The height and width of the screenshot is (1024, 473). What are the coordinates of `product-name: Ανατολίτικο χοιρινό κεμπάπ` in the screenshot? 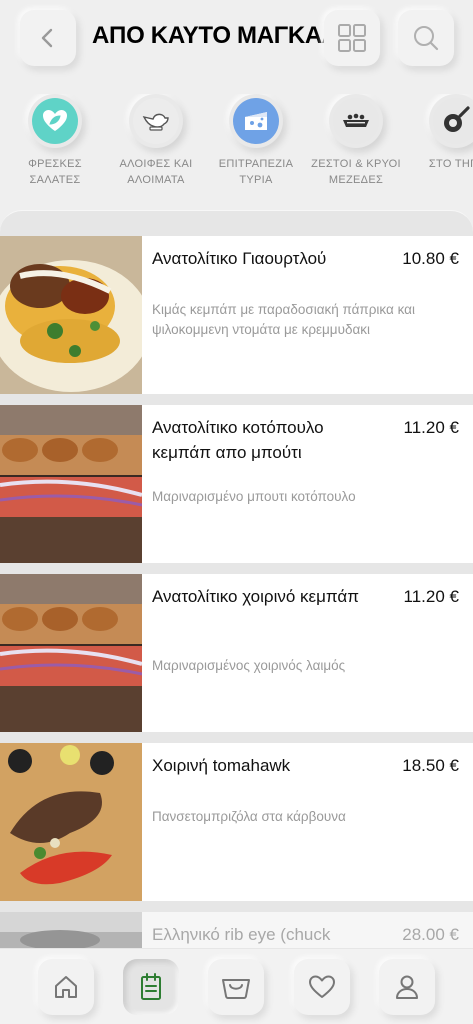 It's located at (255, 596).